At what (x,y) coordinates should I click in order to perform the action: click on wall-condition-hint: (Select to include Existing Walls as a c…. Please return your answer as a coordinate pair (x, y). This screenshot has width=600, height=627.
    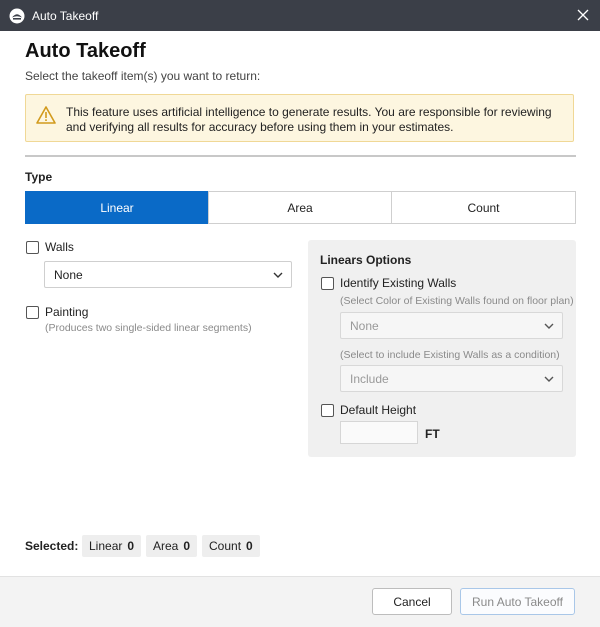
    Looking at the image, I should click on (450, 355).